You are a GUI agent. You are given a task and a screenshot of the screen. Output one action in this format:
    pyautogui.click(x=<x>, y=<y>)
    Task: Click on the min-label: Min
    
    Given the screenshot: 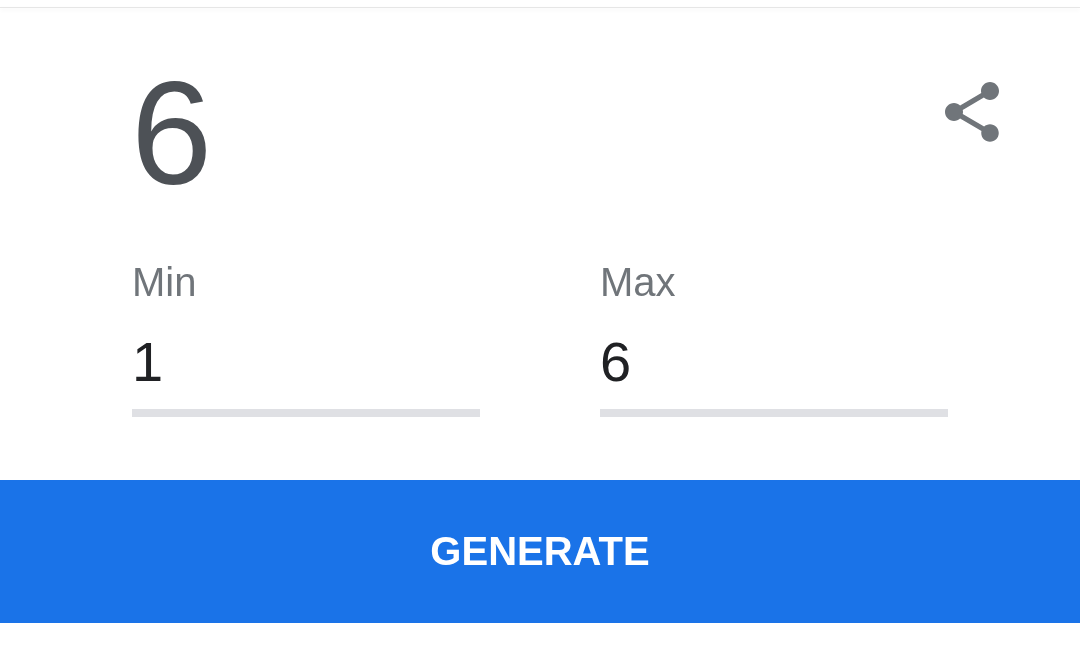 What is the action you would take?
    pyautogui.click(x=165, y=282)
    